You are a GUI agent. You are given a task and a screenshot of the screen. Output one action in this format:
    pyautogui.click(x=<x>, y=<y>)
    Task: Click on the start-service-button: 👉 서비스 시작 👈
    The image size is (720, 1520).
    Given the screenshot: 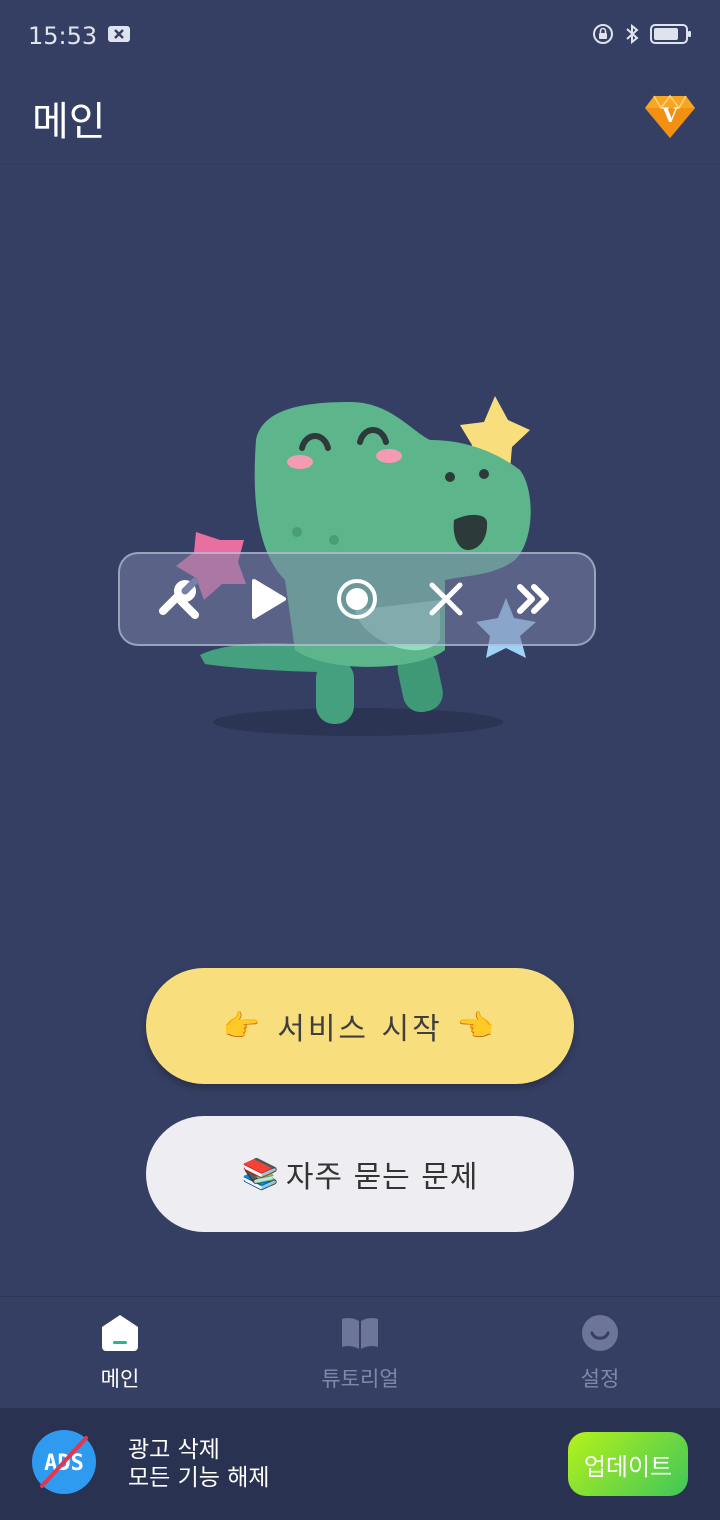 What is the action you would take?
    pyautogui.click(x=360, y=1026)
    